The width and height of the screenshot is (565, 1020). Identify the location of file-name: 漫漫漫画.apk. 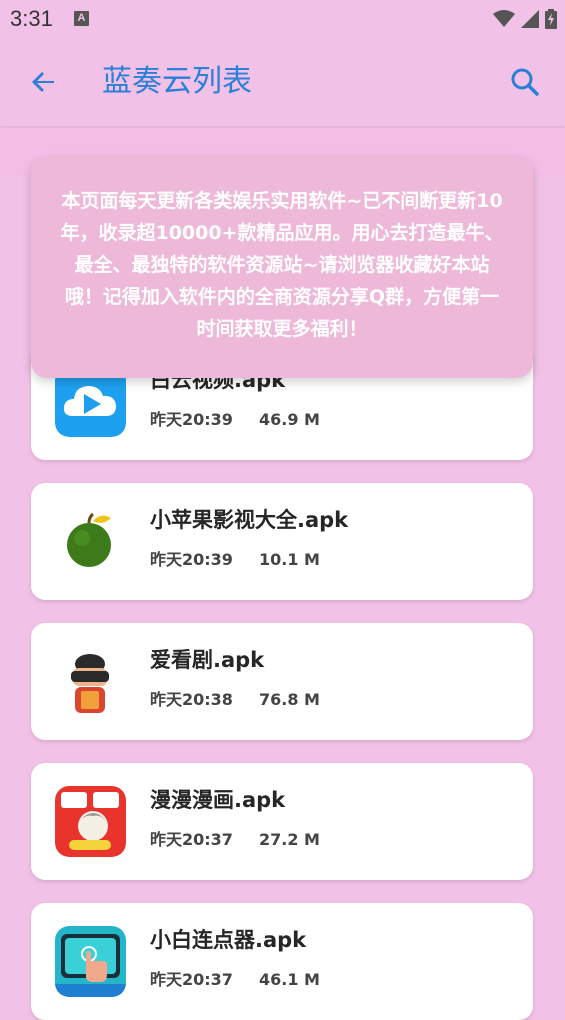
(218, 800).